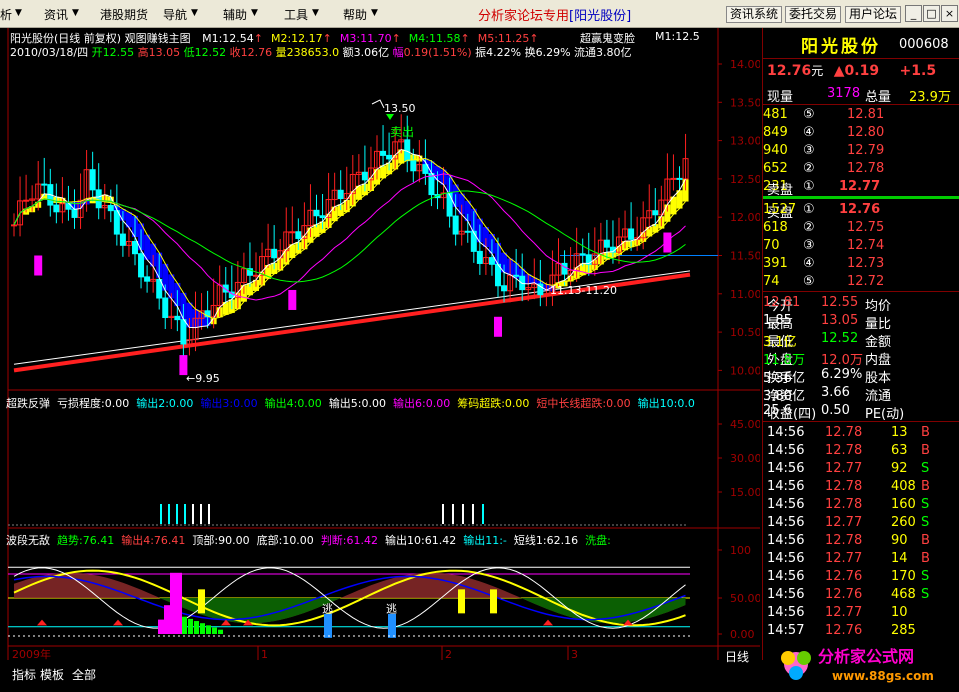 The image size is (959, 692). Describe the element at coordinates (745, 217) in the screenshot. I see `y-tick-label: 12.00` at that location.